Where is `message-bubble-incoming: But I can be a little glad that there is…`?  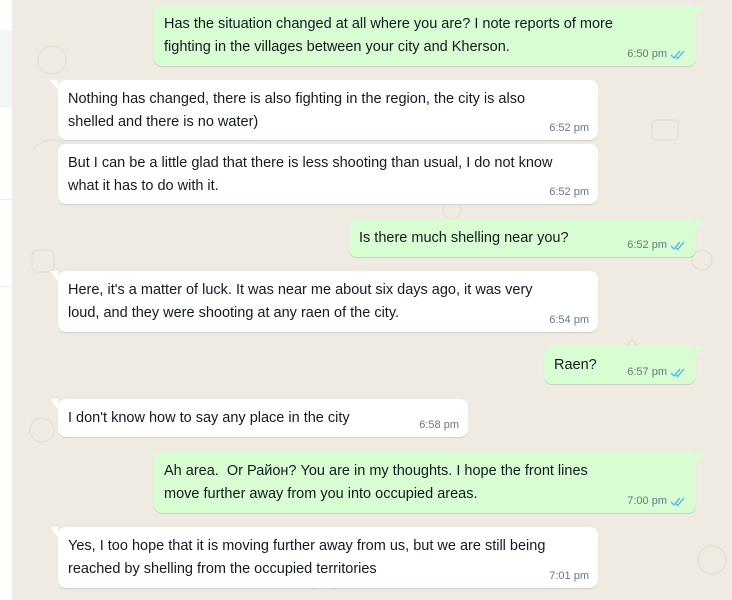 message-bubble-incoming: But I can be a little glad that there is… is located at coordinates (328, 174).